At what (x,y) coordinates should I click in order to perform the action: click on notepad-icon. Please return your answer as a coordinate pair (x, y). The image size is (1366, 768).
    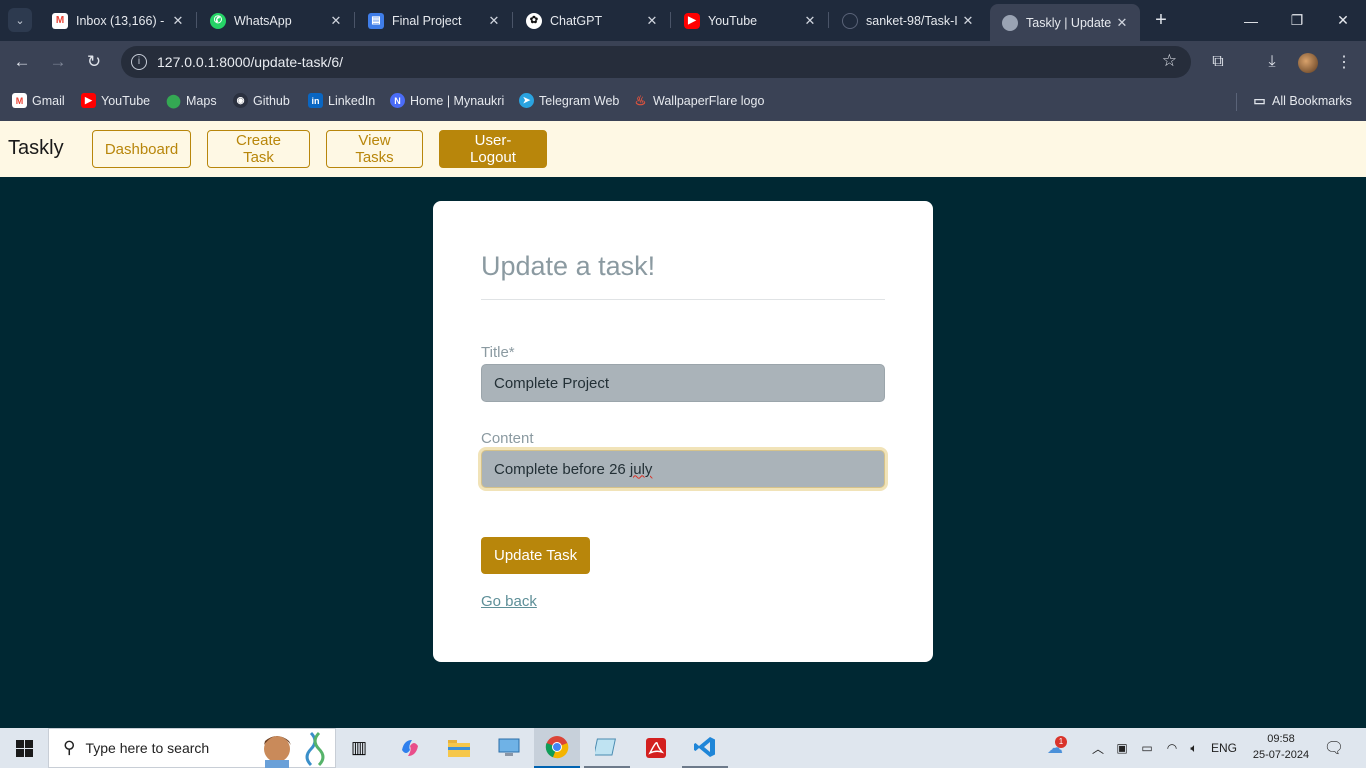
    Looking at the image, I should click on (607, 748).